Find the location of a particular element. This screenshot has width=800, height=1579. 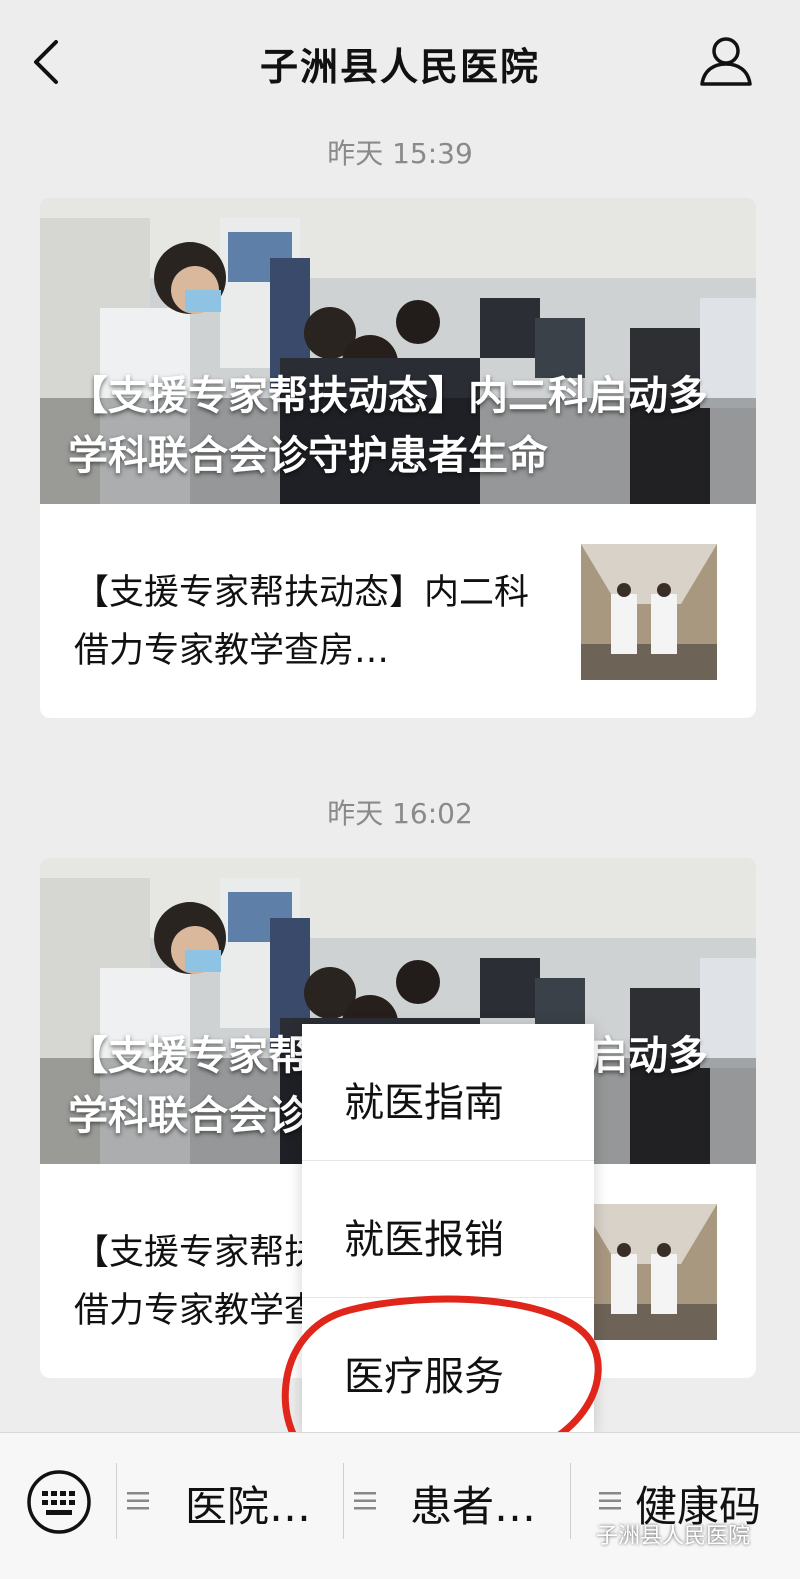

sub-menu-popup: 就医指南 就医报销 医疗服务 is located at coordinates (448, 1228).